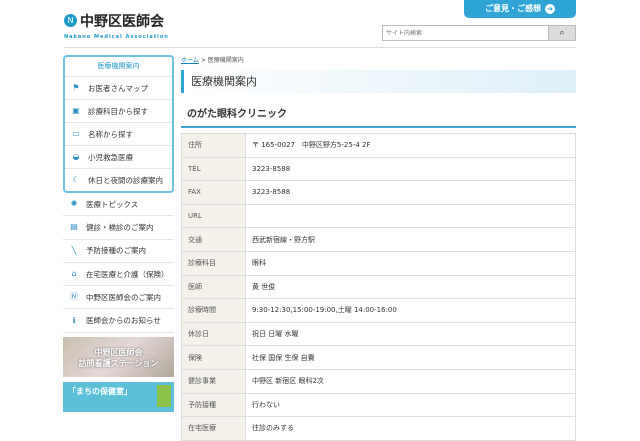 This screenshot has height=441, width=640. Describe the element at coordinates (213, 192) in the screenshot. I see `row-label: FAX` at that location.